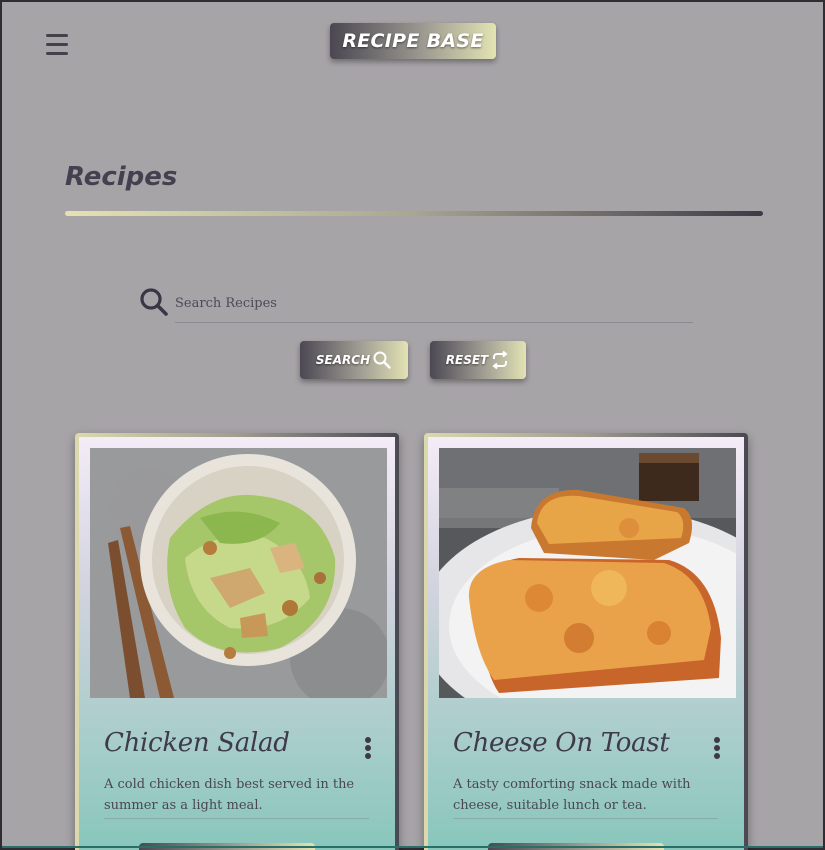 This screenshot has height=850, width=825. I want to click on bottom-edge, so click(412, 847).